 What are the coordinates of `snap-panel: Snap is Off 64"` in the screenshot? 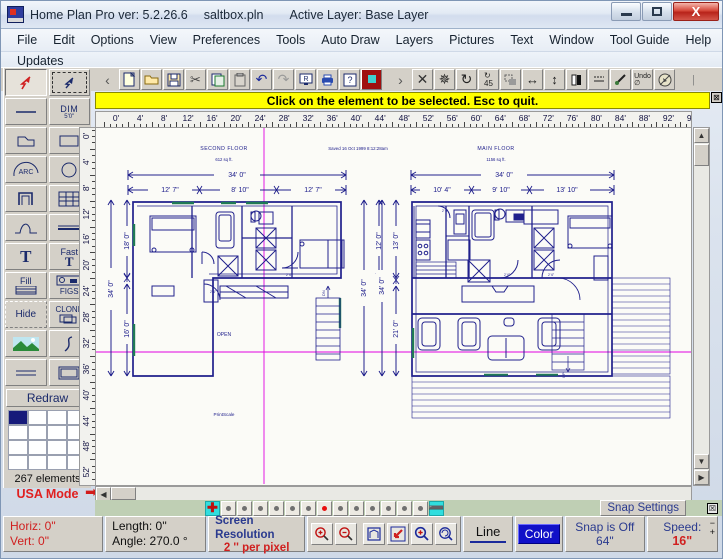 It's located at (605, 534).